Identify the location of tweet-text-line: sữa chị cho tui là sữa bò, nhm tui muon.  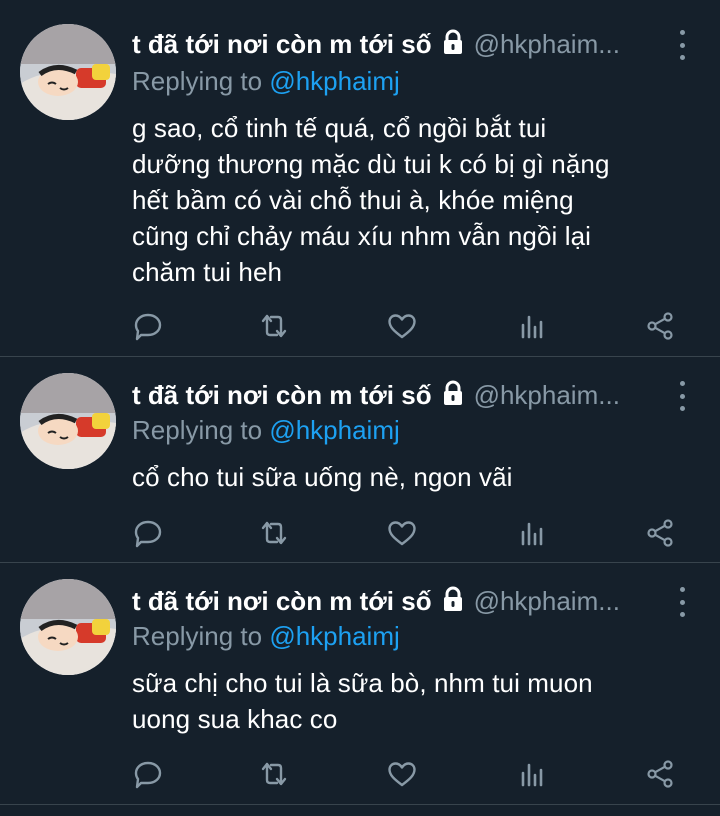
(362, 683).